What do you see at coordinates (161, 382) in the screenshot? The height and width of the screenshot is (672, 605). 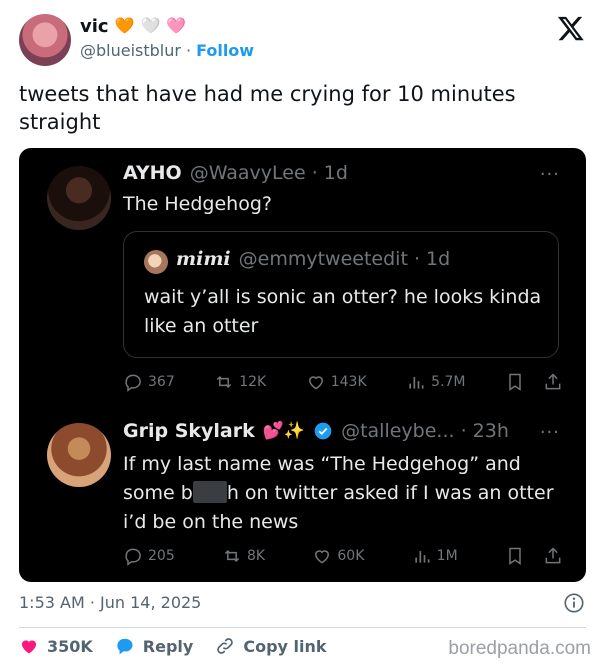 I see `post1-reply-count: 367` at bounding box center [161, 382].